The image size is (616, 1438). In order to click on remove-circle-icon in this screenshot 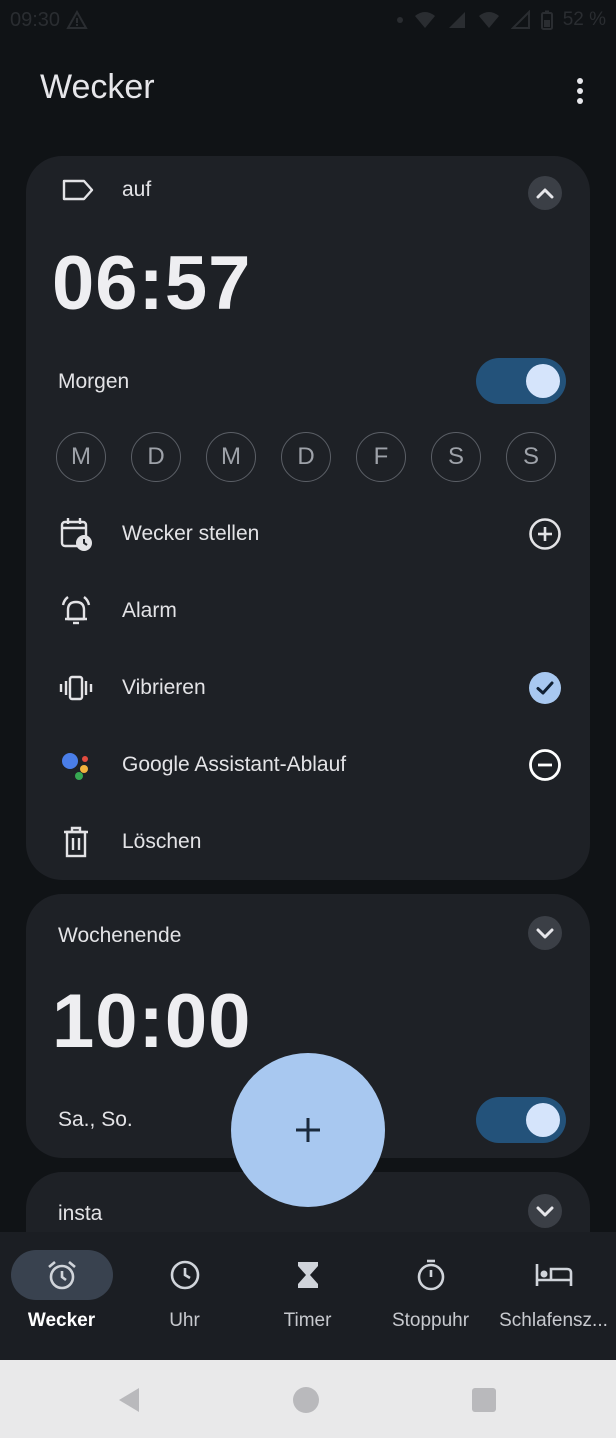, I will do `click(545, 765)`.